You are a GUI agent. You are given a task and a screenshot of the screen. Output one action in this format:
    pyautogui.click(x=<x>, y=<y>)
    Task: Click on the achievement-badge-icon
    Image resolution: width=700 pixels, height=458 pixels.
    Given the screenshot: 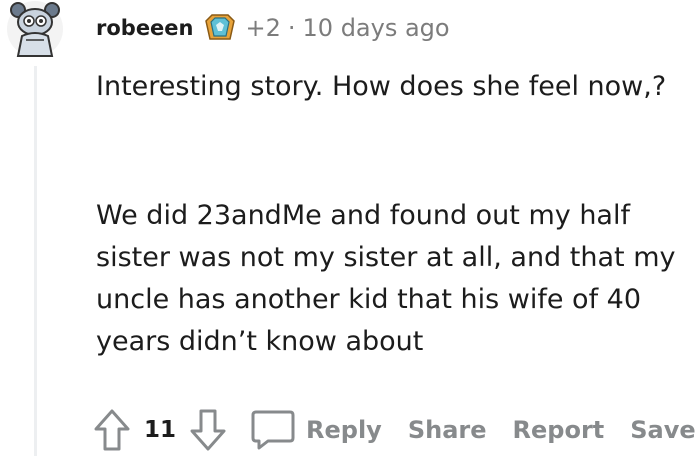 What is the action you would take?
    pyautogui.click(x=219, y=27)
    